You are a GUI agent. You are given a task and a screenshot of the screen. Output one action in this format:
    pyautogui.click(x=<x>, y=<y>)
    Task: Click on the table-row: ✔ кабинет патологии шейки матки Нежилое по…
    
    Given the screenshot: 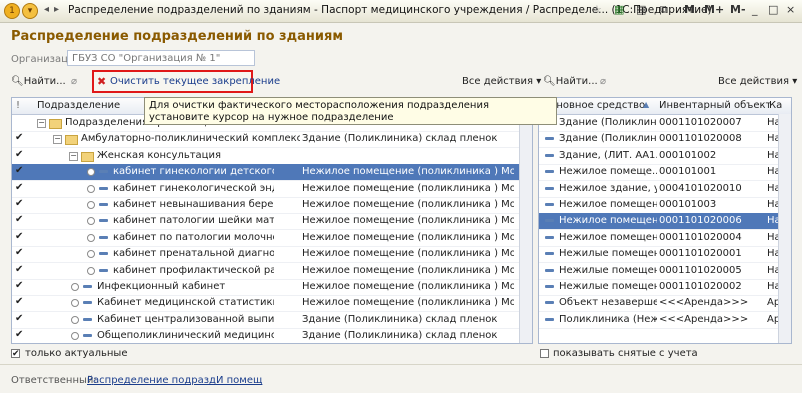 What is the action you would take?
    pyautogui.click(x=272, y=222)
    